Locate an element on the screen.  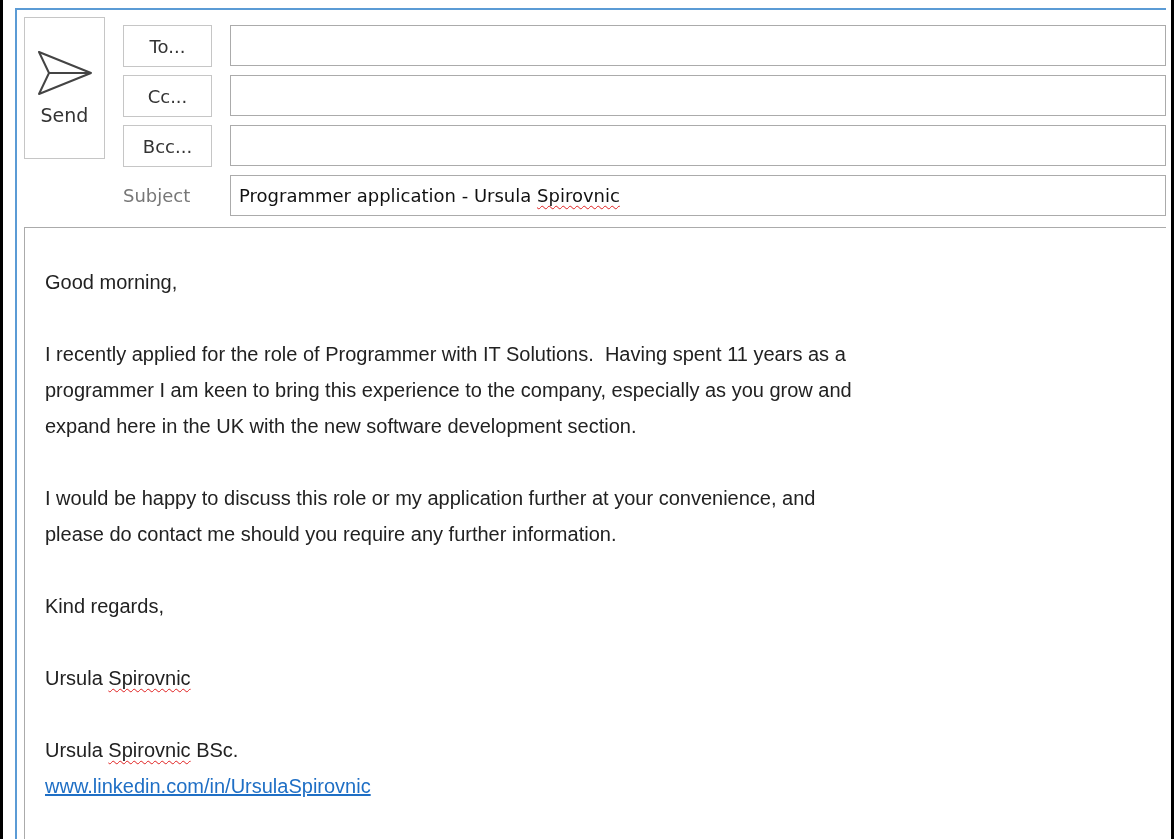
send-button: Send is located at coordinates (64, 88).